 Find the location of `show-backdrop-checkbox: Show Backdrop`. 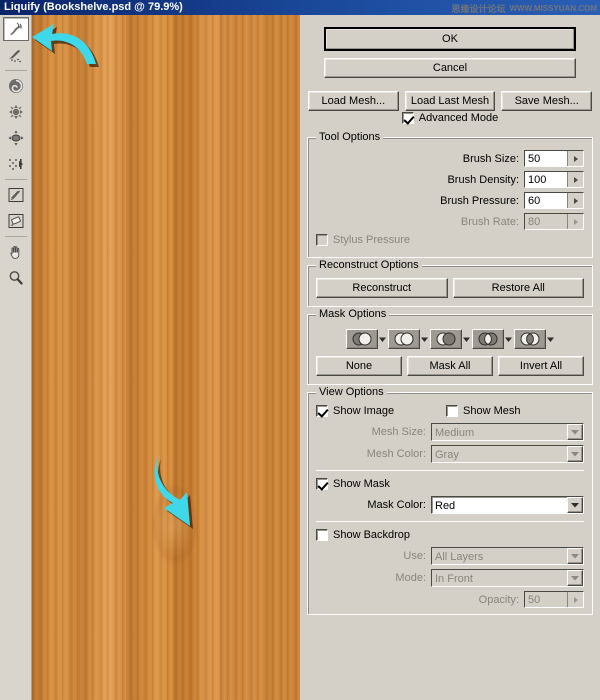

show-backdrop-checkbox: Show Backdrop is located at coordinates (363, 535).